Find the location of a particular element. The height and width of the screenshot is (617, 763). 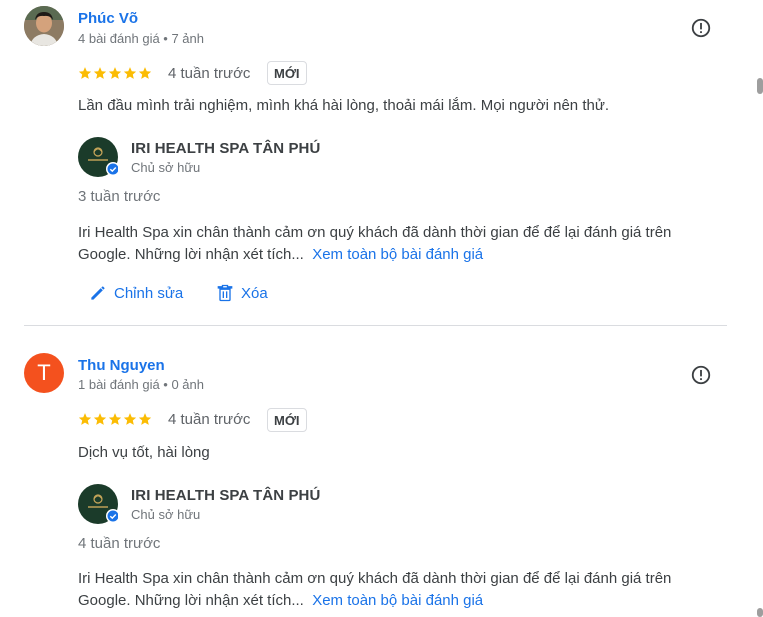

avatar: T is located at coordinates (44, 373).